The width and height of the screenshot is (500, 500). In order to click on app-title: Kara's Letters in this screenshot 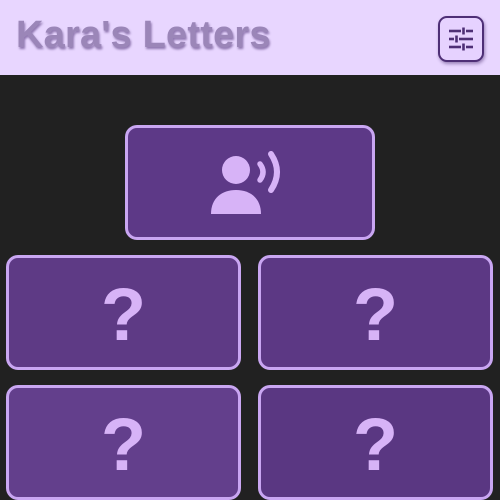, I will do `click(143, 35)`.